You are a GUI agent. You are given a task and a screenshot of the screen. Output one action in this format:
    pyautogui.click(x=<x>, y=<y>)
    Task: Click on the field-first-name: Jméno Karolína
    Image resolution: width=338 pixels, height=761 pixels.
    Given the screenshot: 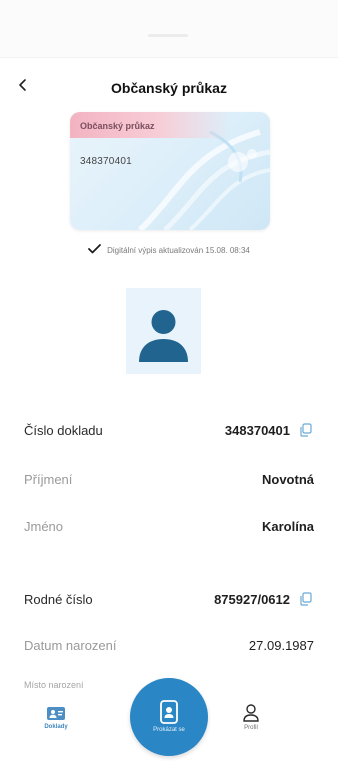 What is the action you would take?
    pyautogui.click(x=169, y=526)
    